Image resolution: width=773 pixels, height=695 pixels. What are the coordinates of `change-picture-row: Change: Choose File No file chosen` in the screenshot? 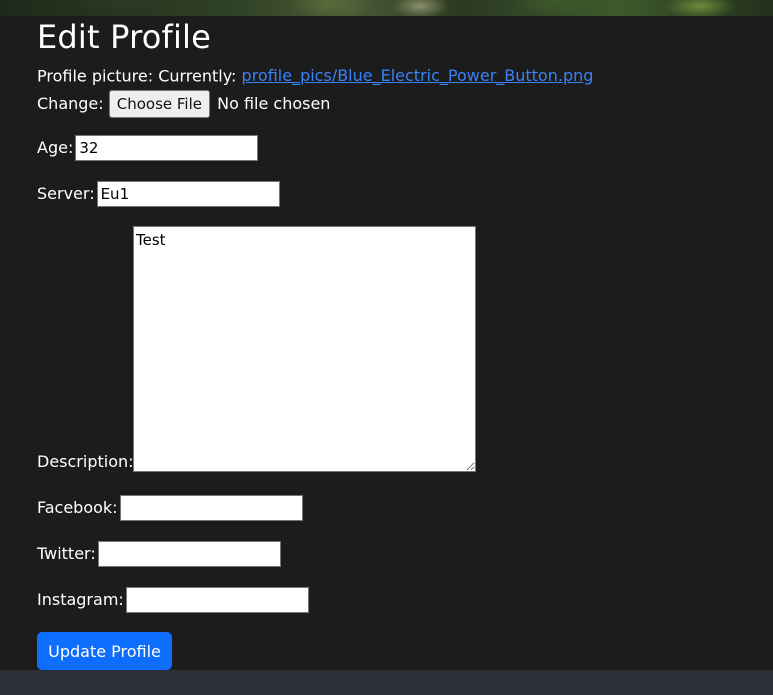 It's located at (183, 104).